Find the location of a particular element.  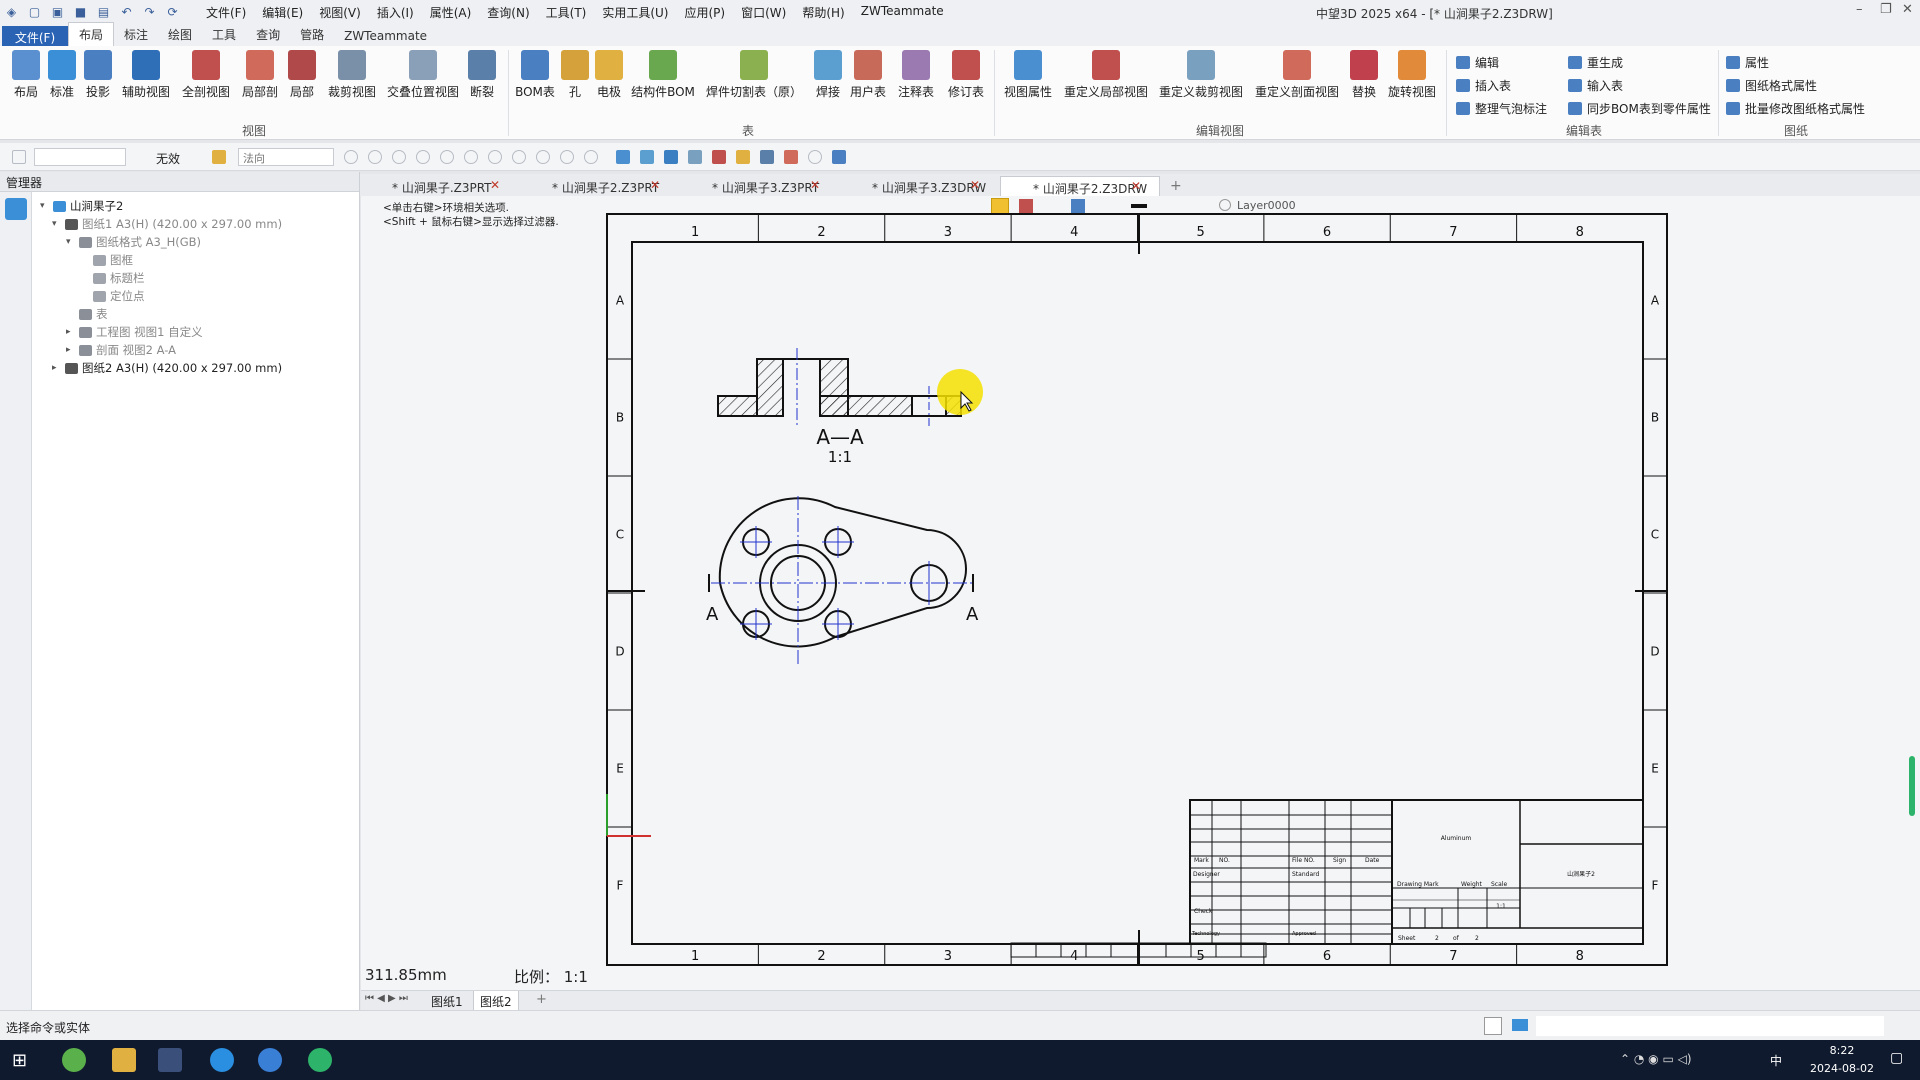

document-tab: * 山涧果子.Z3PRT ✕ is located at coordinates (440, 186).